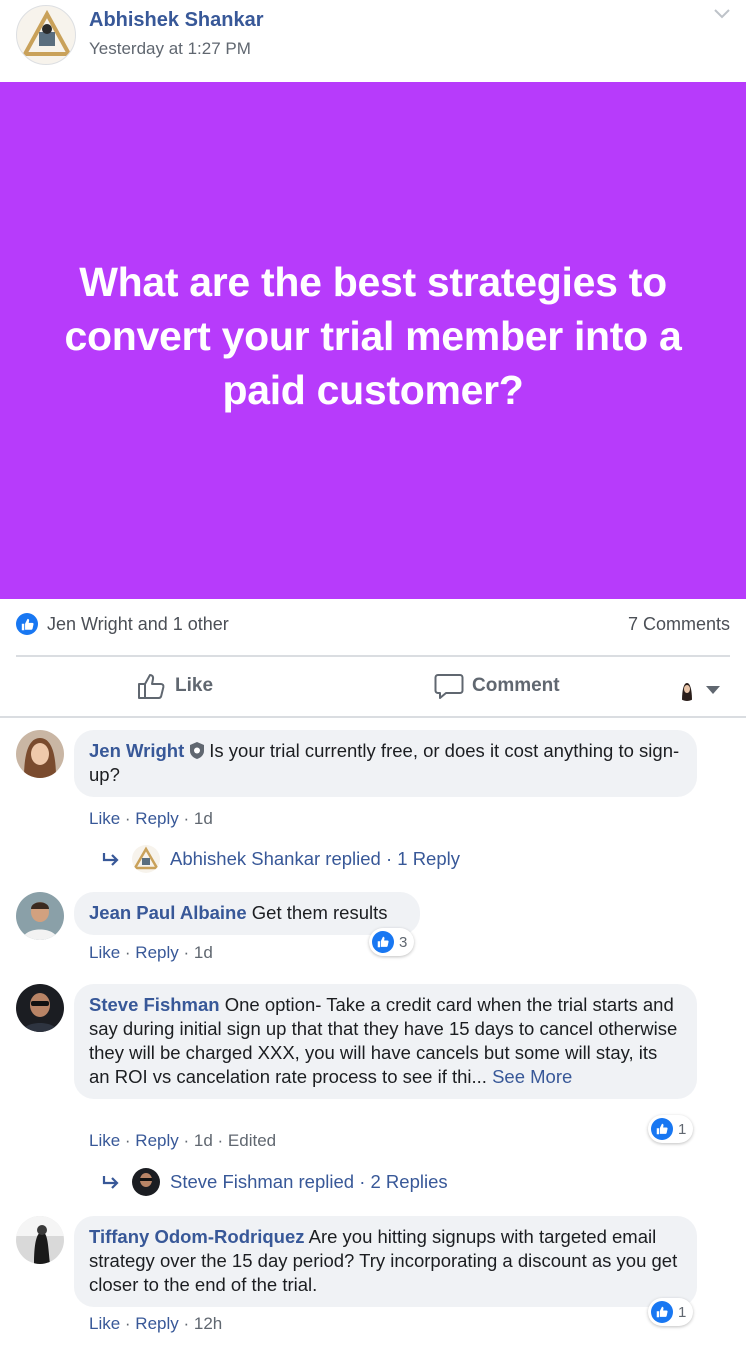 This screenshot has width=746, height=1347. Describe the element at coordinates (138, 624) in the screenshot. I see `reactors-text: Jen Wright and 1 other` at that location.